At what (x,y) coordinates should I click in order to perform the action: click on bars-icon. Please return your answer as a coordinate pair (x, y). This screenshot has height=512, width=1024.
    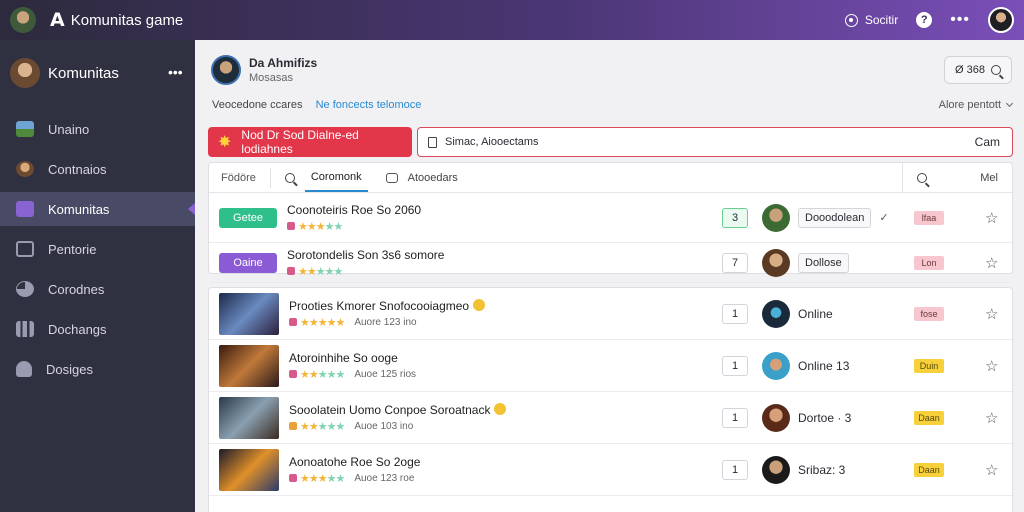
    Looking at the image, I should click on (25, 329).